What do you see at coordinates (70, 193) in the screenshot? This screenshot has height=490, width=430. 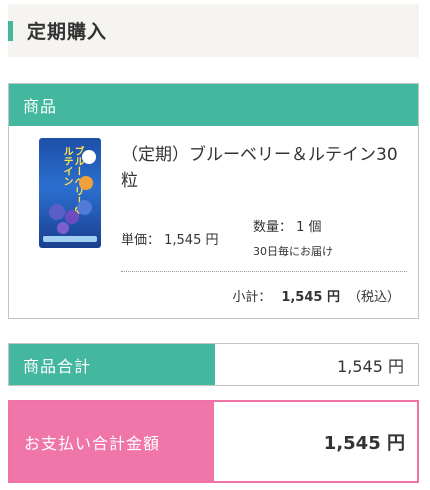 I see `product-image: ブルーベリー&ルテイン` at bounding box center [70, 193].